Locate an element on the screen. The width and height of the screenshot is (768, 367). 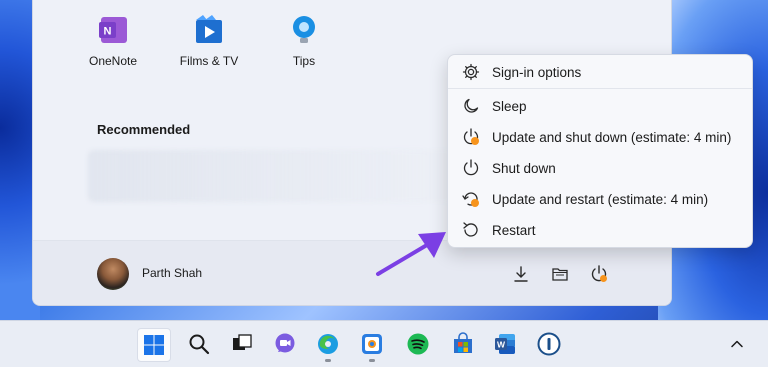
spotify-icon is located at coordinates (418, 344).